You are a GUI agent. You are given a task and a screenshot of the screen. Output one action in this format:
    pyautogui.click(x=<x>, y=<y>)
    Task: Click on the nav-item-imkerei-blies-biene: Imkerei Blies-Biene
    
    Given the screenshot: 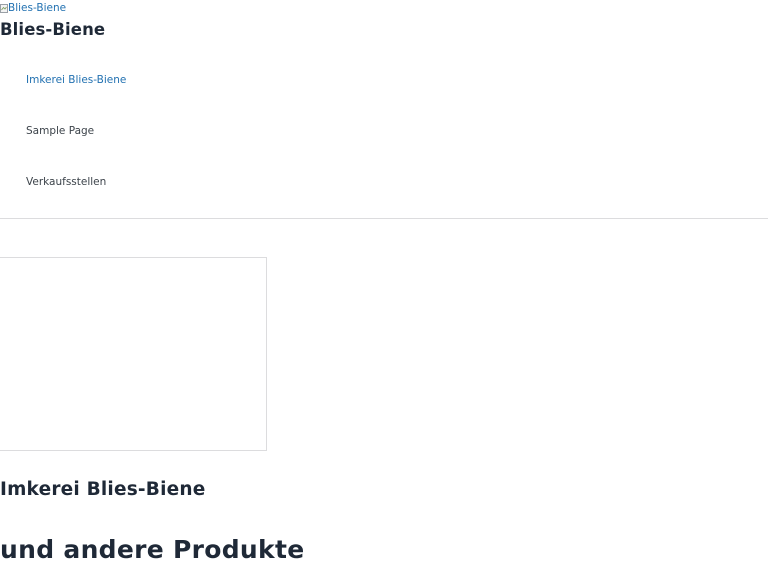 What is the action you would take?
    pyautogui.click(x=76, y=80)
    